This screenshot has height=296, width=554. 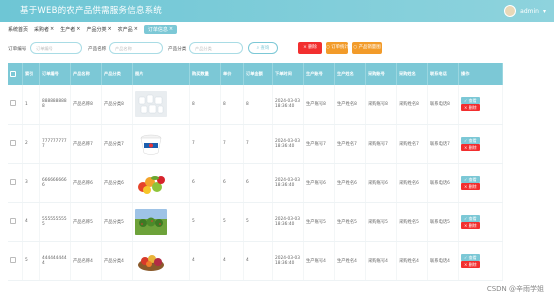 What do you see at coordinates (350, 144) in the screenshot?
I see `cell-producer-name: 生产姓名7` at bounding box center [350, 144].